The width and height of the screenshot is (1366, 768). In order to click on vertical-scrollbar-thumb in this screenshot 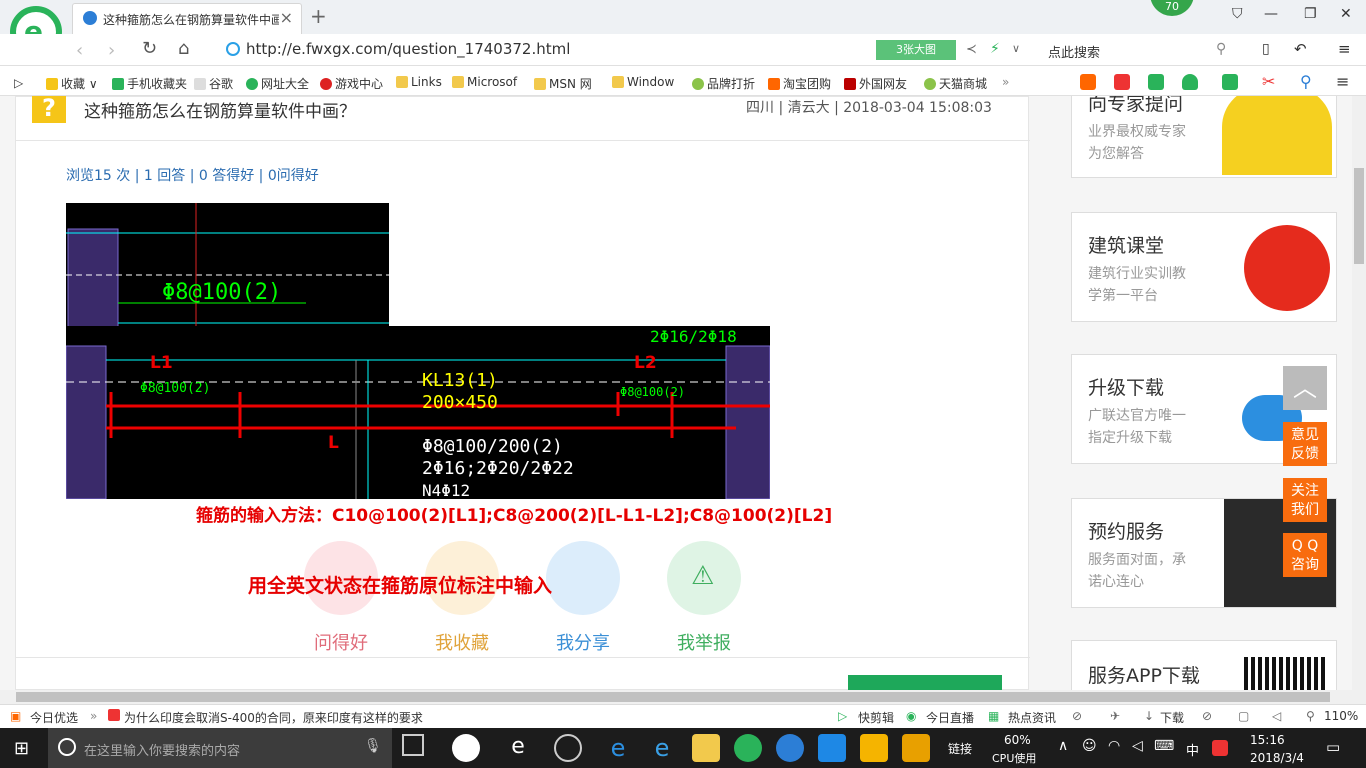, I will do `click(1359, 216)`.